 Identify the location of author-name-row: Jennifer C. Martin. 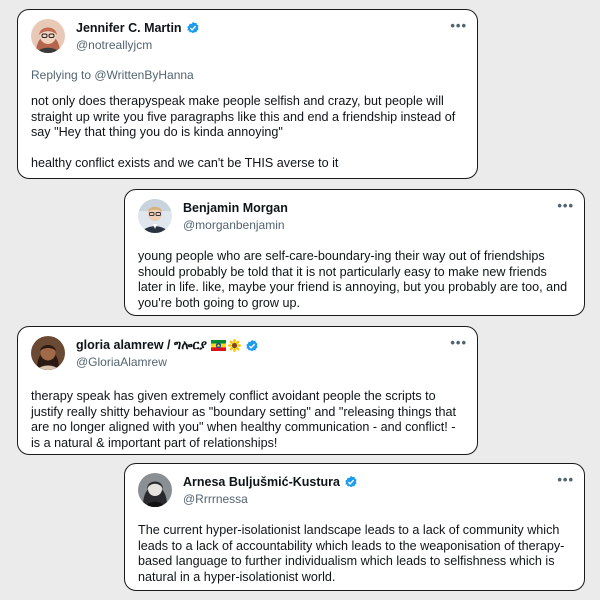
(138, 28).